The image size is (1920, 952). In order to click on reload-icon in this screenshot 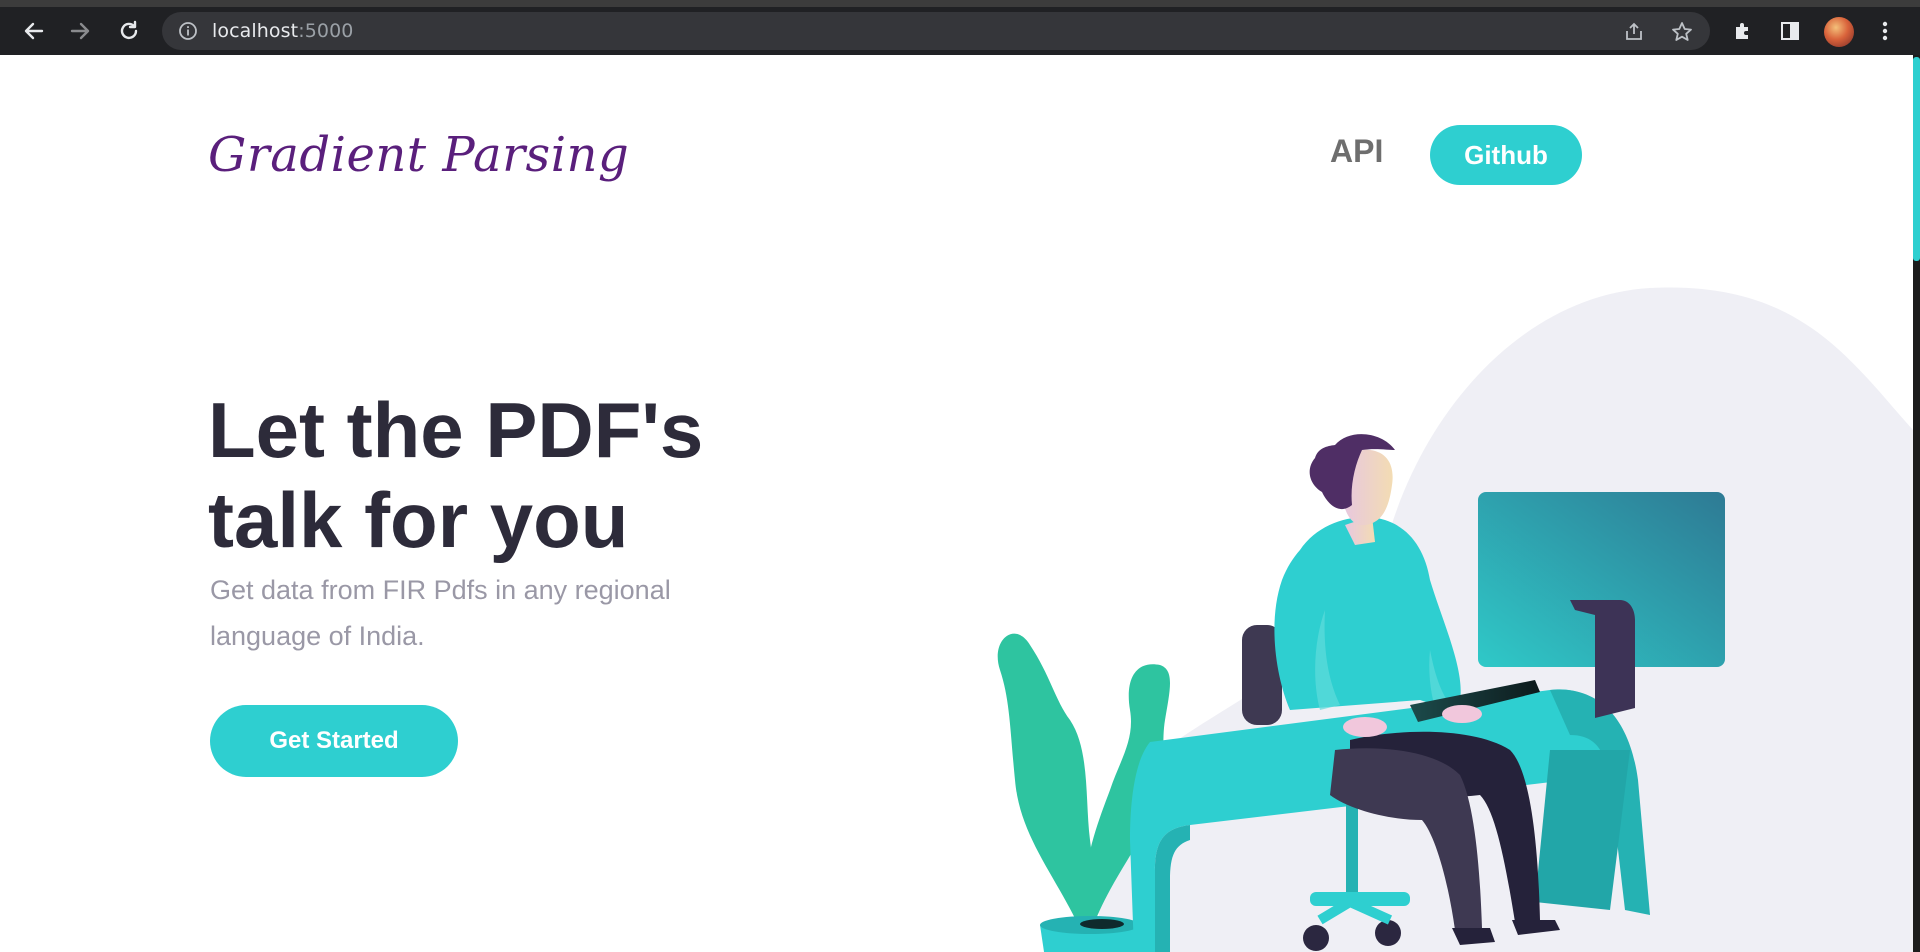, I will do `click(129, 31)`.